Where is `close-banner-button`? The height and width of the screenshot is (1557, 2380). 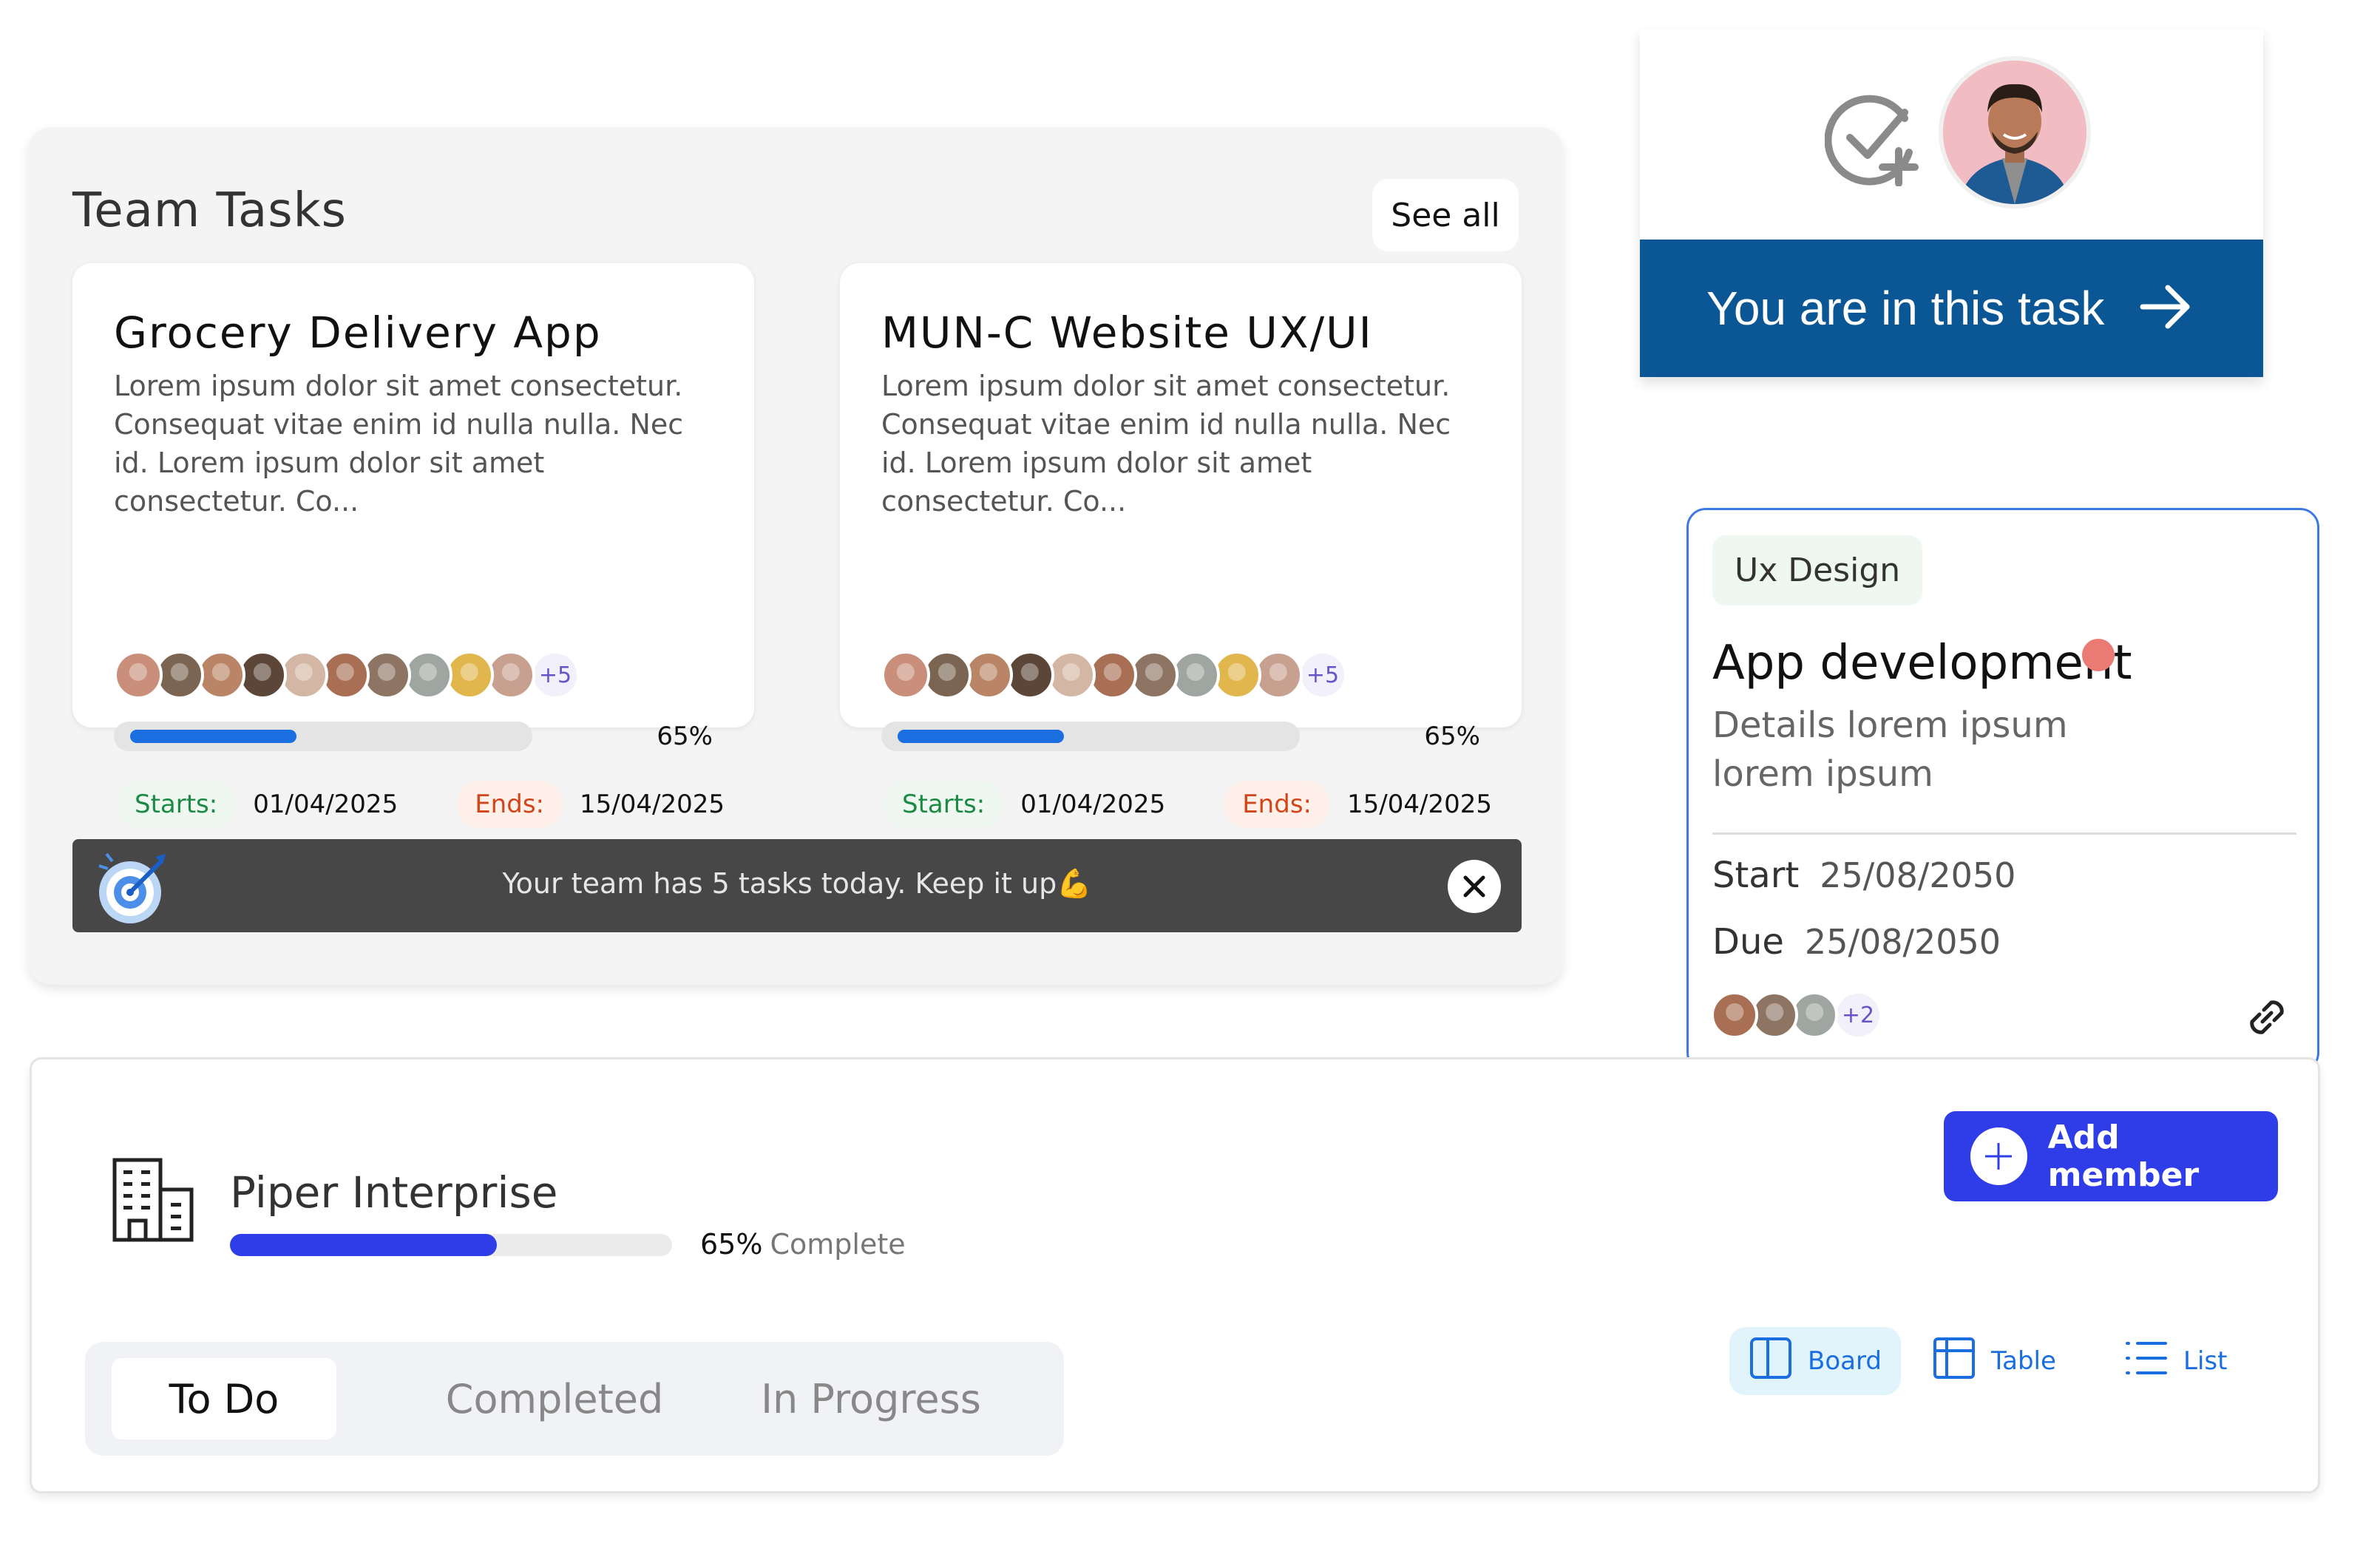
close-banner-button is located at coordinates (1475, 887).